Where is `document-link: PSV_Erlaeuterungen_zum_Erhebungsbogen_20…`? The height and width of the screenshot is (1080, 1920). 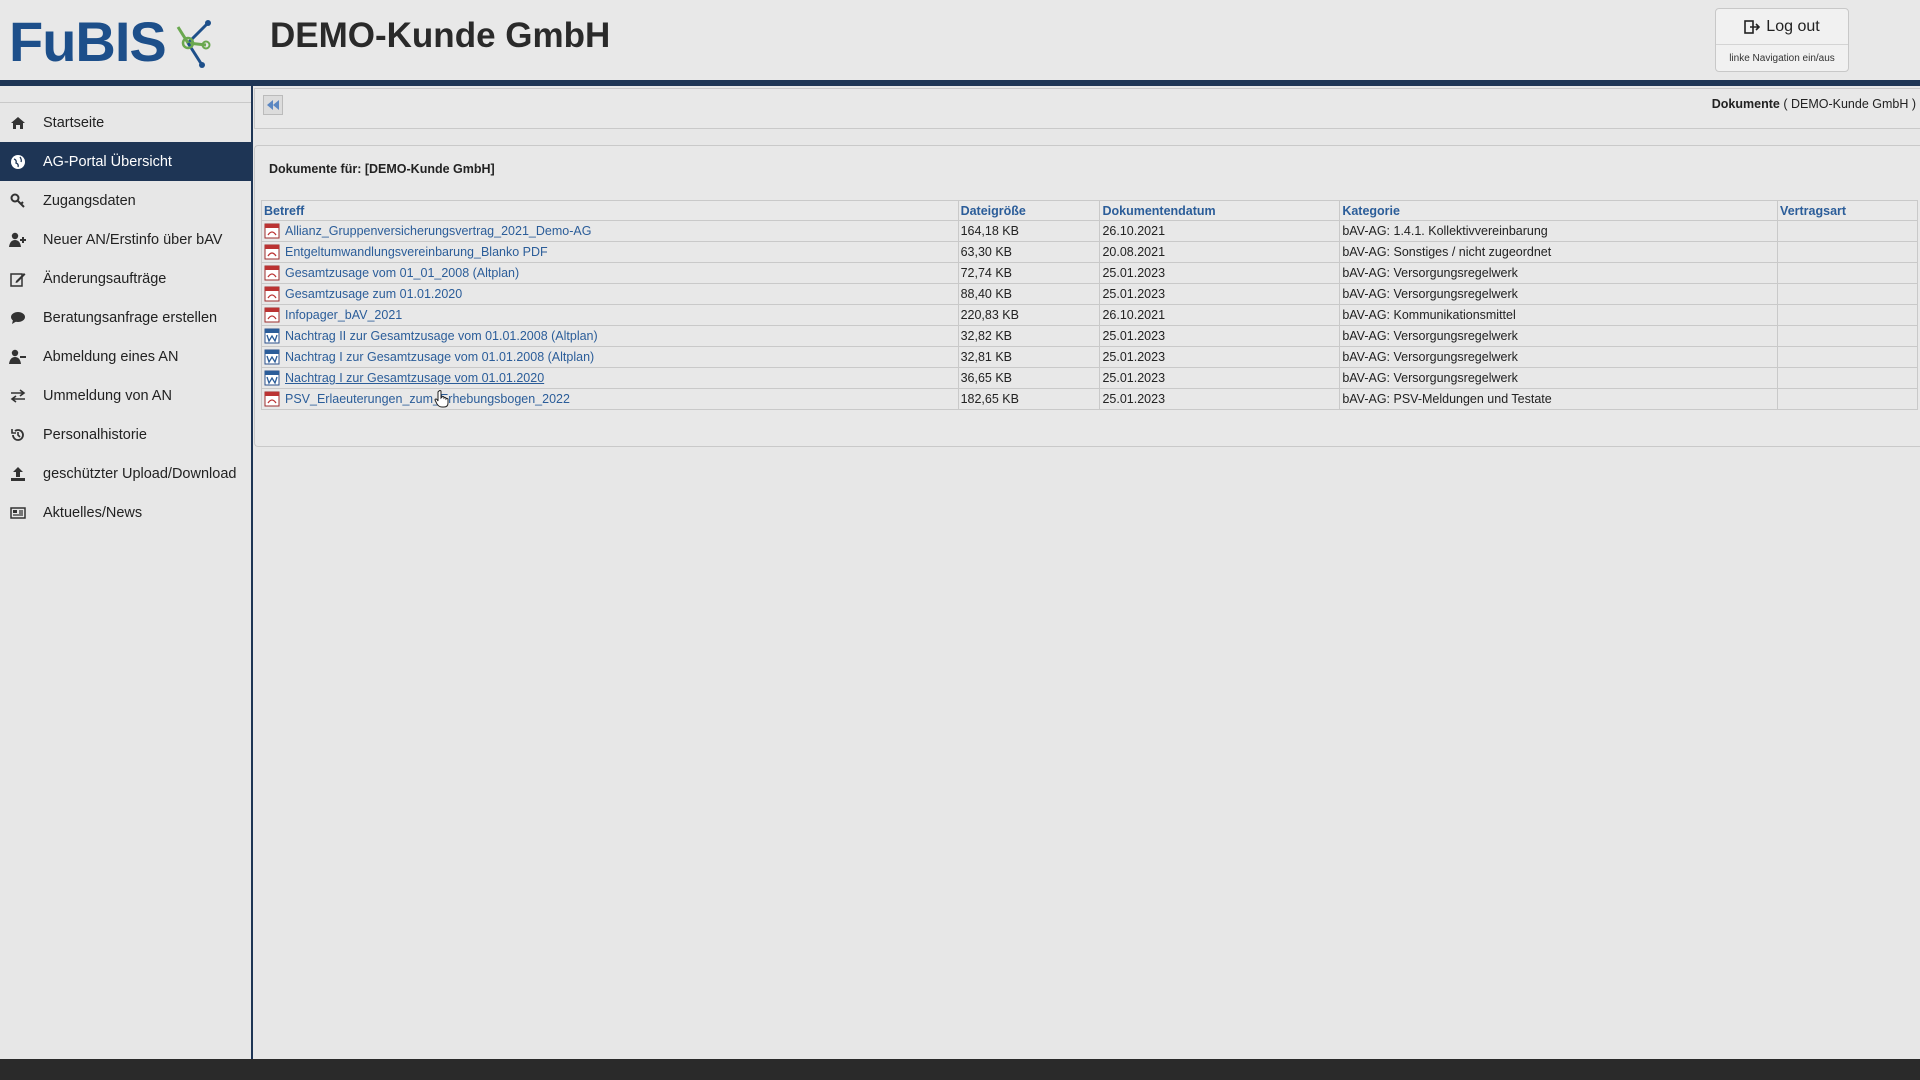
document-link: PSV_Erlaeuterungen_zum_Erhebungsbogen_20… is located at coordinates (427, 399).